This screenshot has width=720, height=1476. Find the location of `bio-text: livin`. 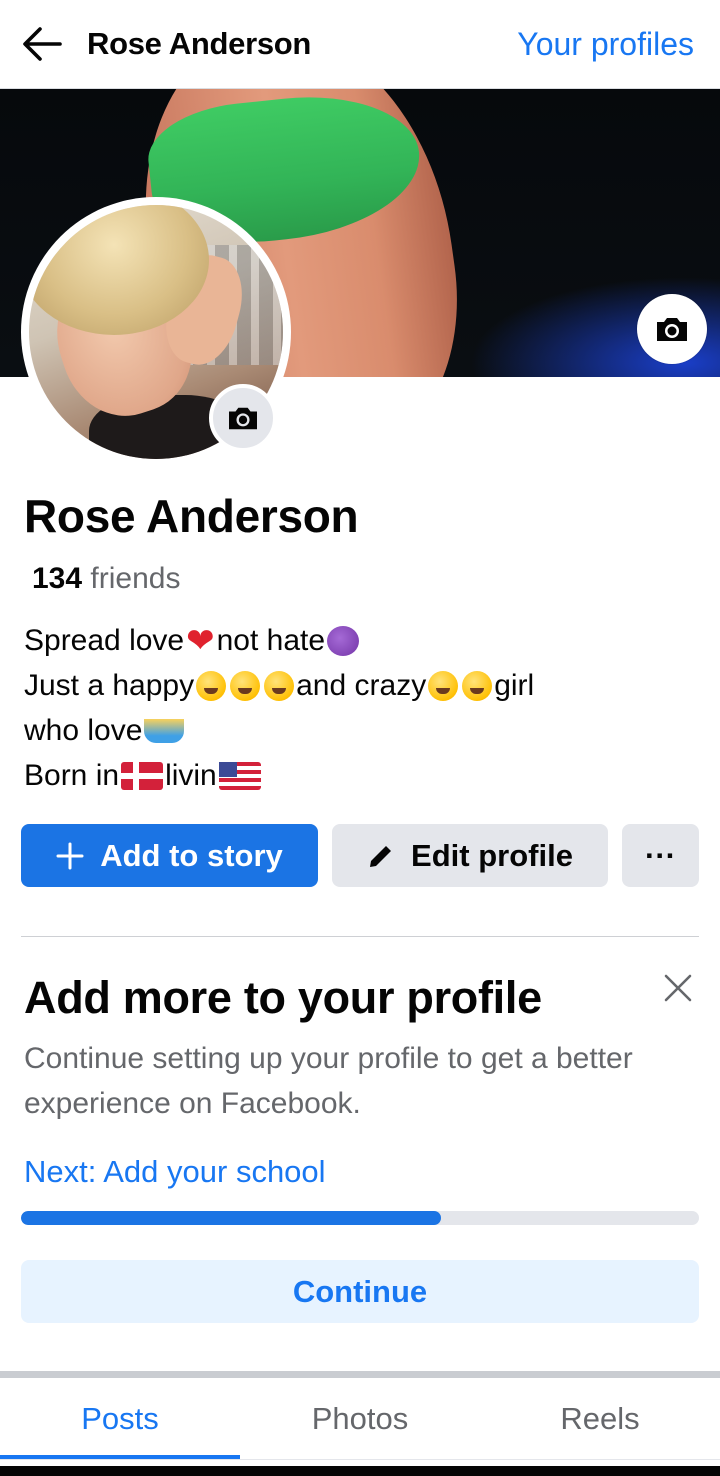

bio-text: livin is located at coordinates (191, 775).